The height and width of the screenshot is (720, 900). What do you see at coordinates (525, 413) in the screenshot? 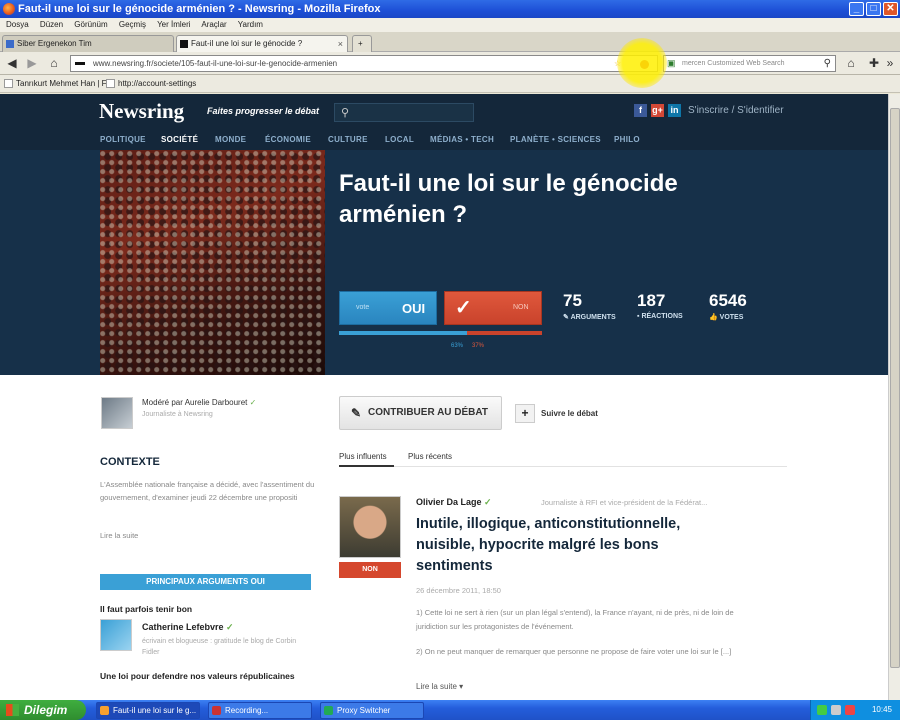
I see `follow-plus-icon: +` at bounding box center [525, 413].